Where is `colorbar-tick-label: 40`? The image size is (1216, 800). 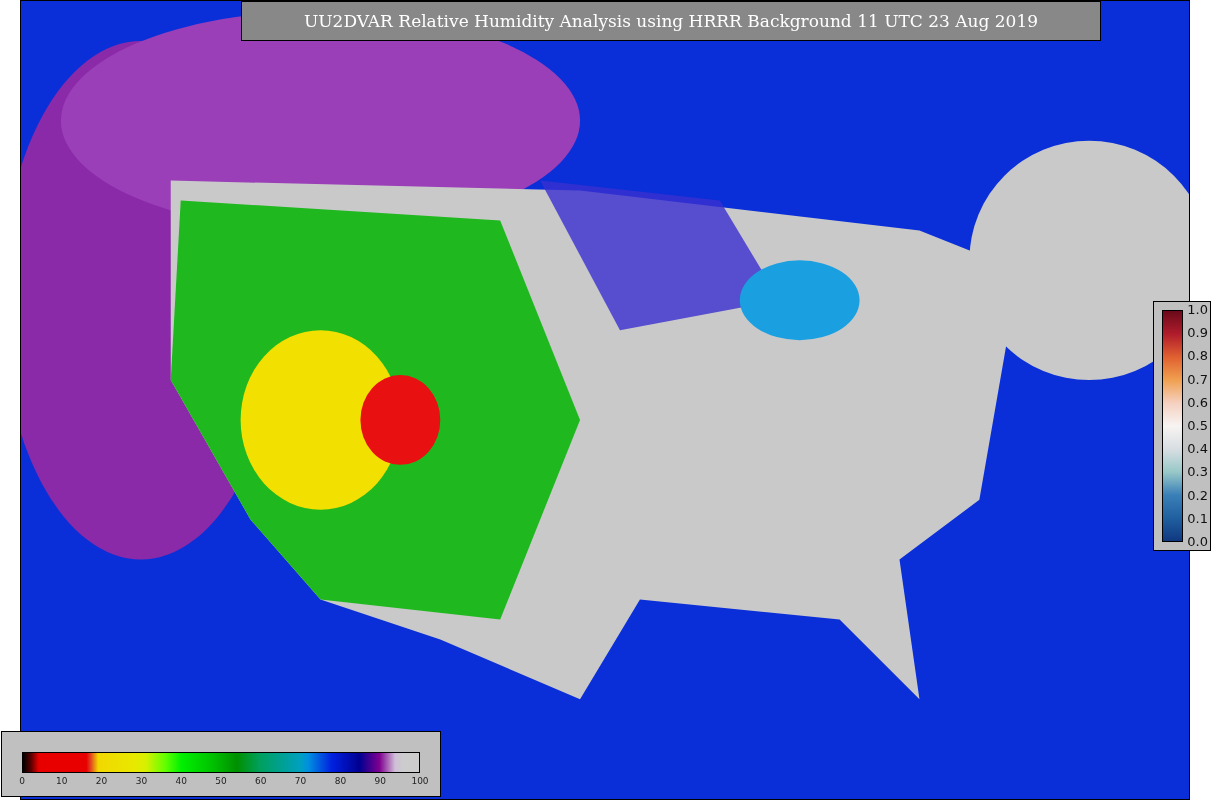
colorbar-tick-label: 40 is located at coordinates (181, 781).